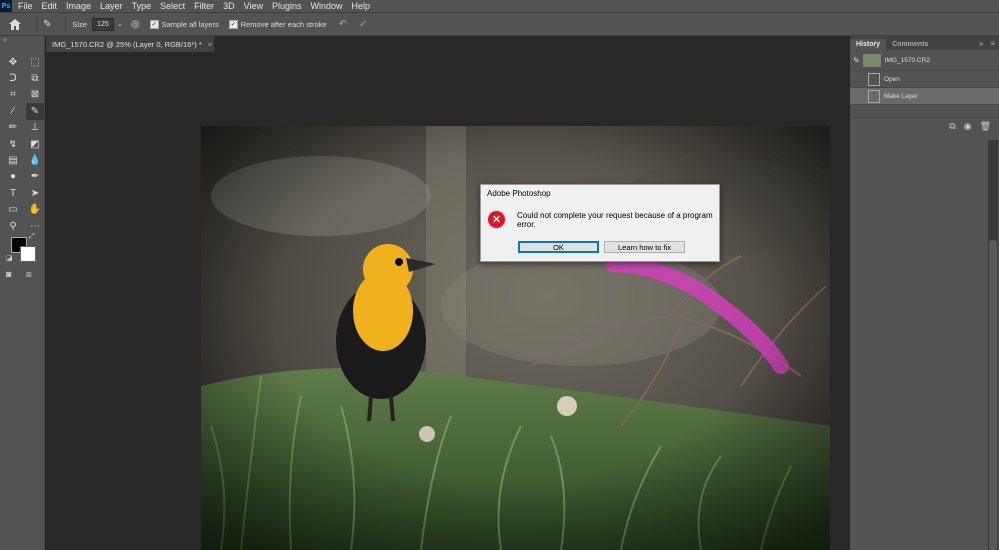 The width and height of the screenshot is (999, 550). I want to click on swap-colors-icon: ⤢, so click(32, 237).